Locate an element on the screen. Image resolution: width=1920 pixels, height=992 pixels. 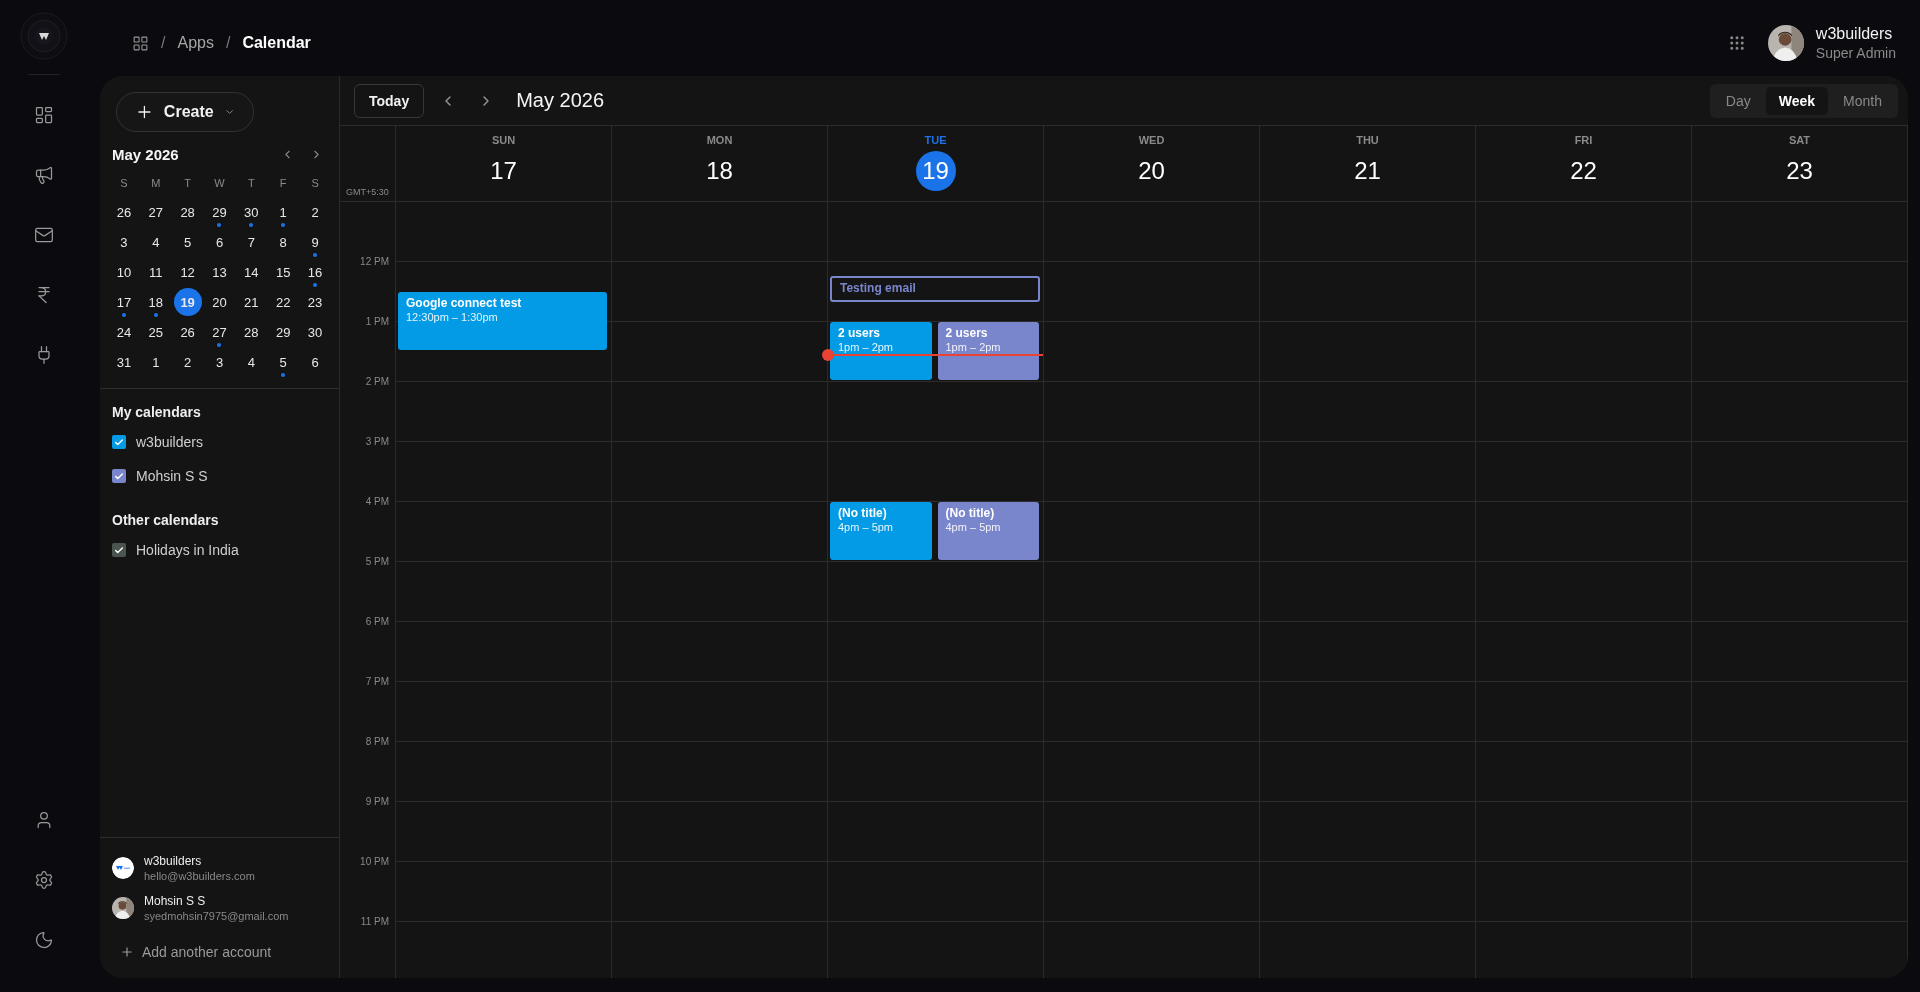
mini-calendar-day: 20 is located at coordinates (219, 302).